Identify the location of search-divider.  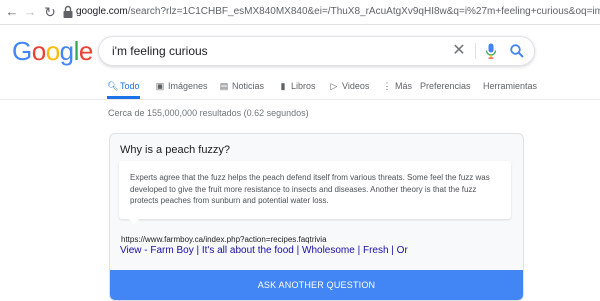
(475, 51).